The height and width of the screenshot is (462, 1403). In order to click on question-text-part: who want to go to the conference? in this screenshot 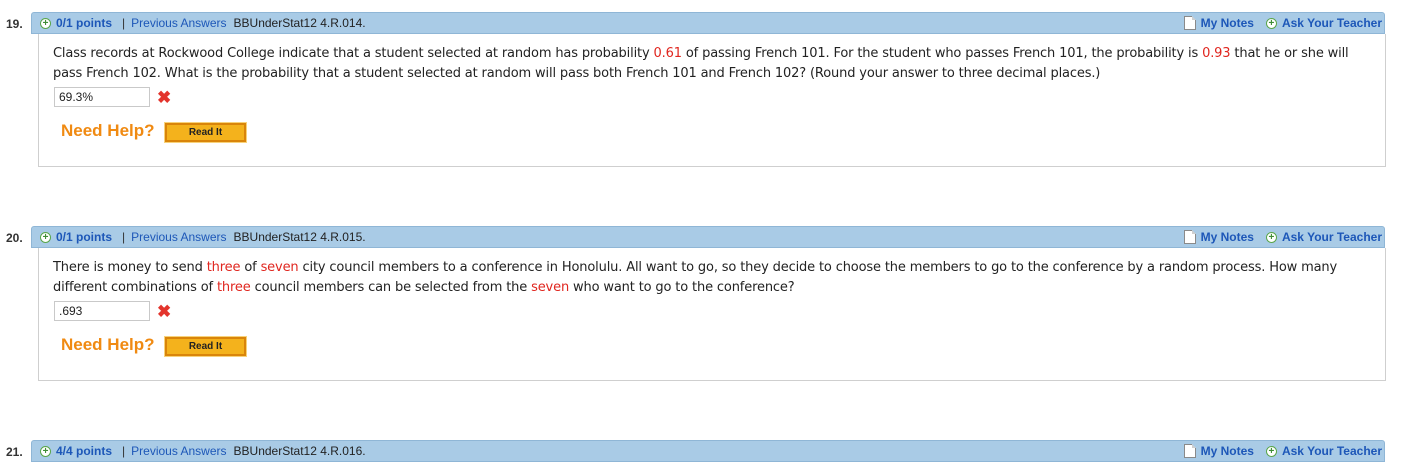, I will do `click(682, 287)`.